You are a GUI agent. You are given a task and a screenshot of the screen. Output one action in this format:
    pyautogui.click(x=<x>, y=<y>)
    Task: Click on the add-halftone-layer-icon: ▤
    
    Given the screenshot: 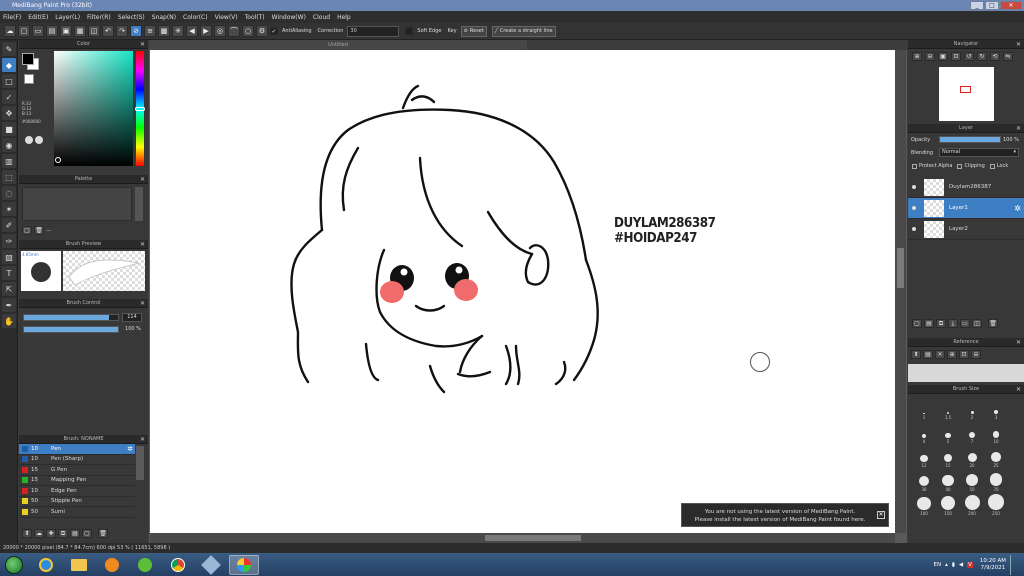 What is the action you would take?
    pyautogui.click(x=929, y=323)
    